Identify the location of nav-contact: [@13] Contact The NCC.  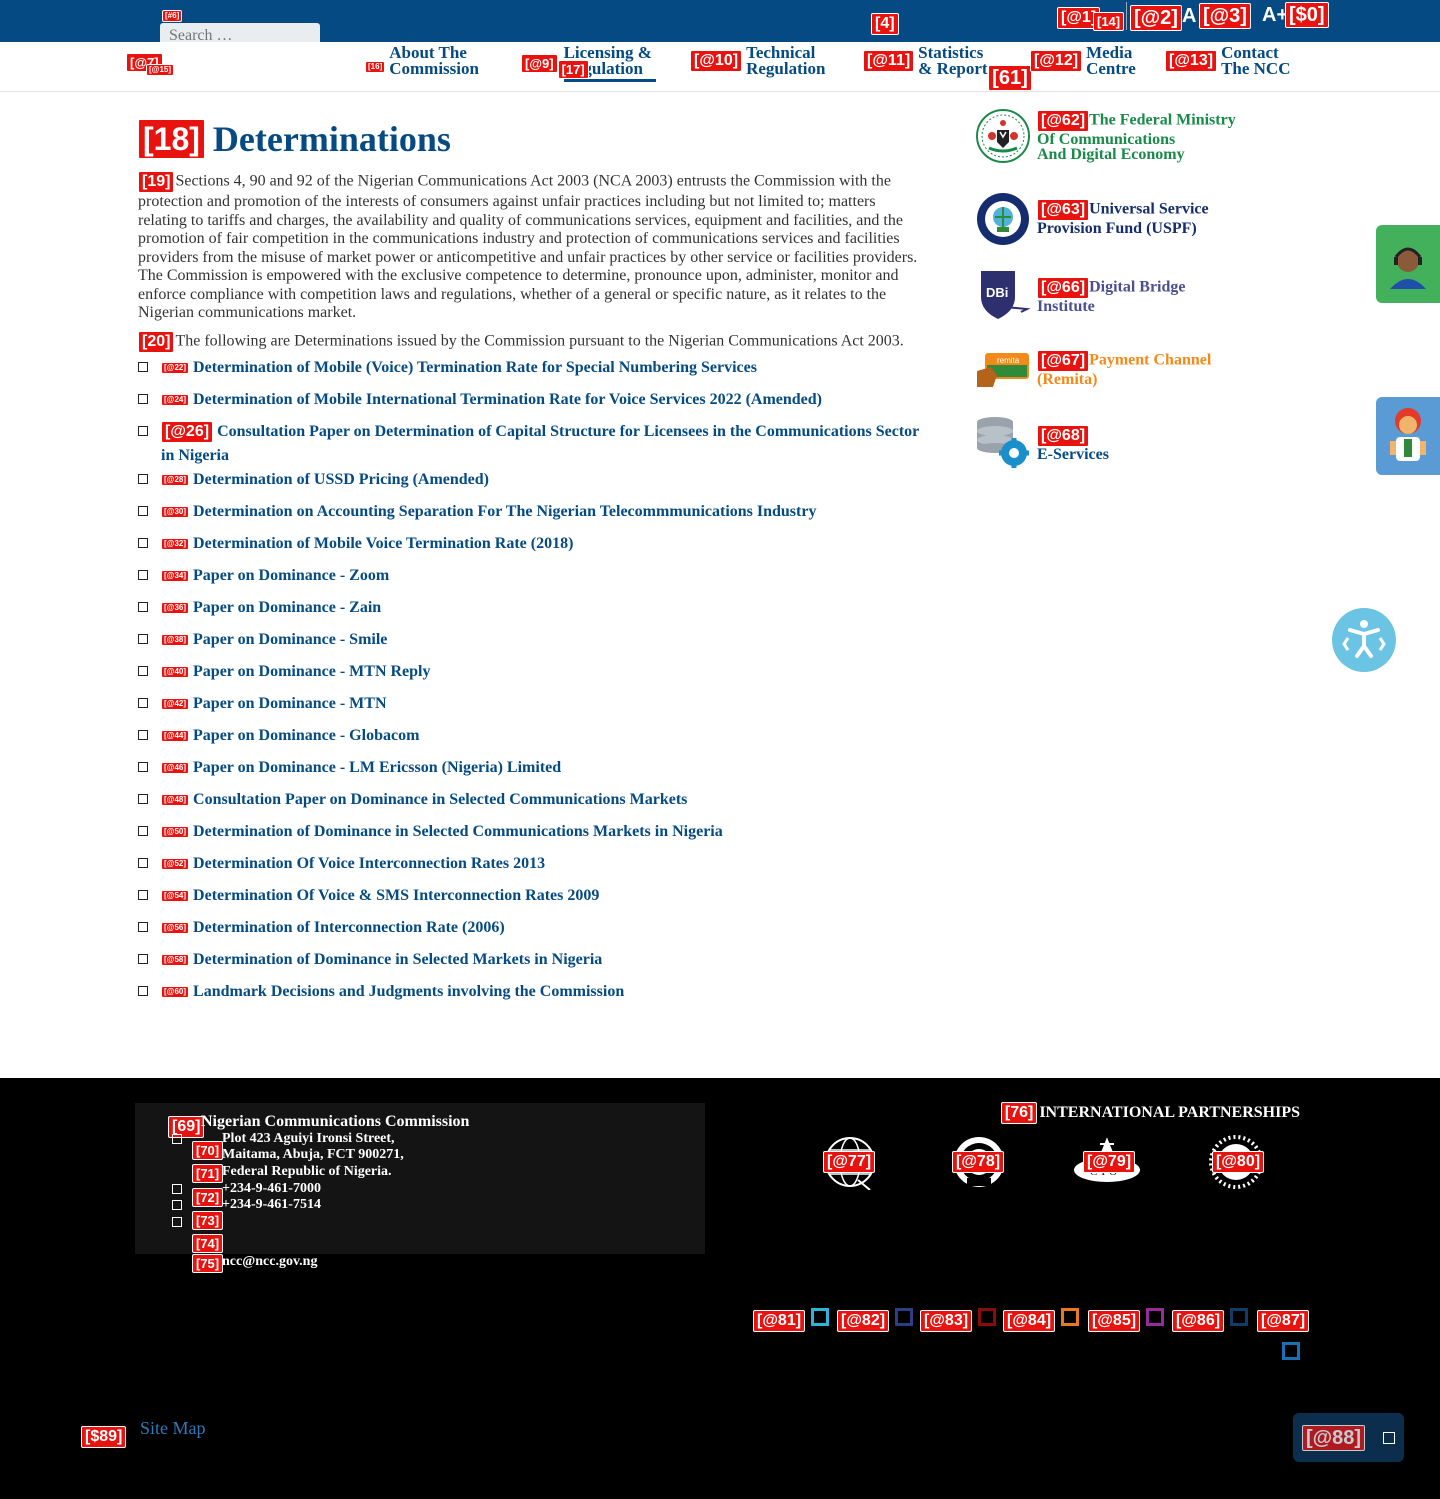
(1238, 61).